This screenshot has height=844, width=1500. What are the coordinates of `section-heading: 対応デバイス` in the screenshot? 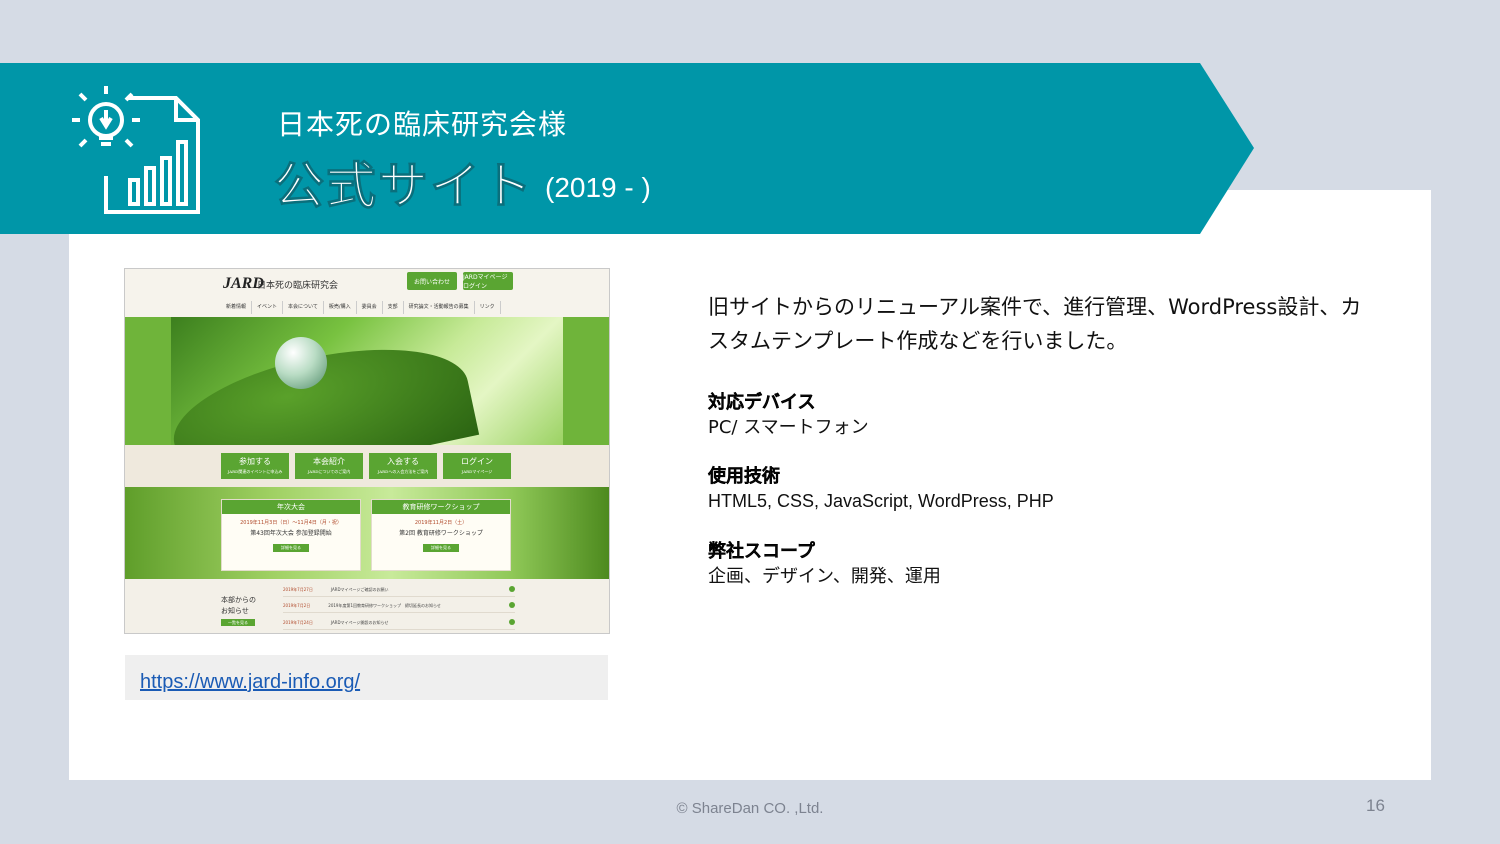 It's located at (762, 402).